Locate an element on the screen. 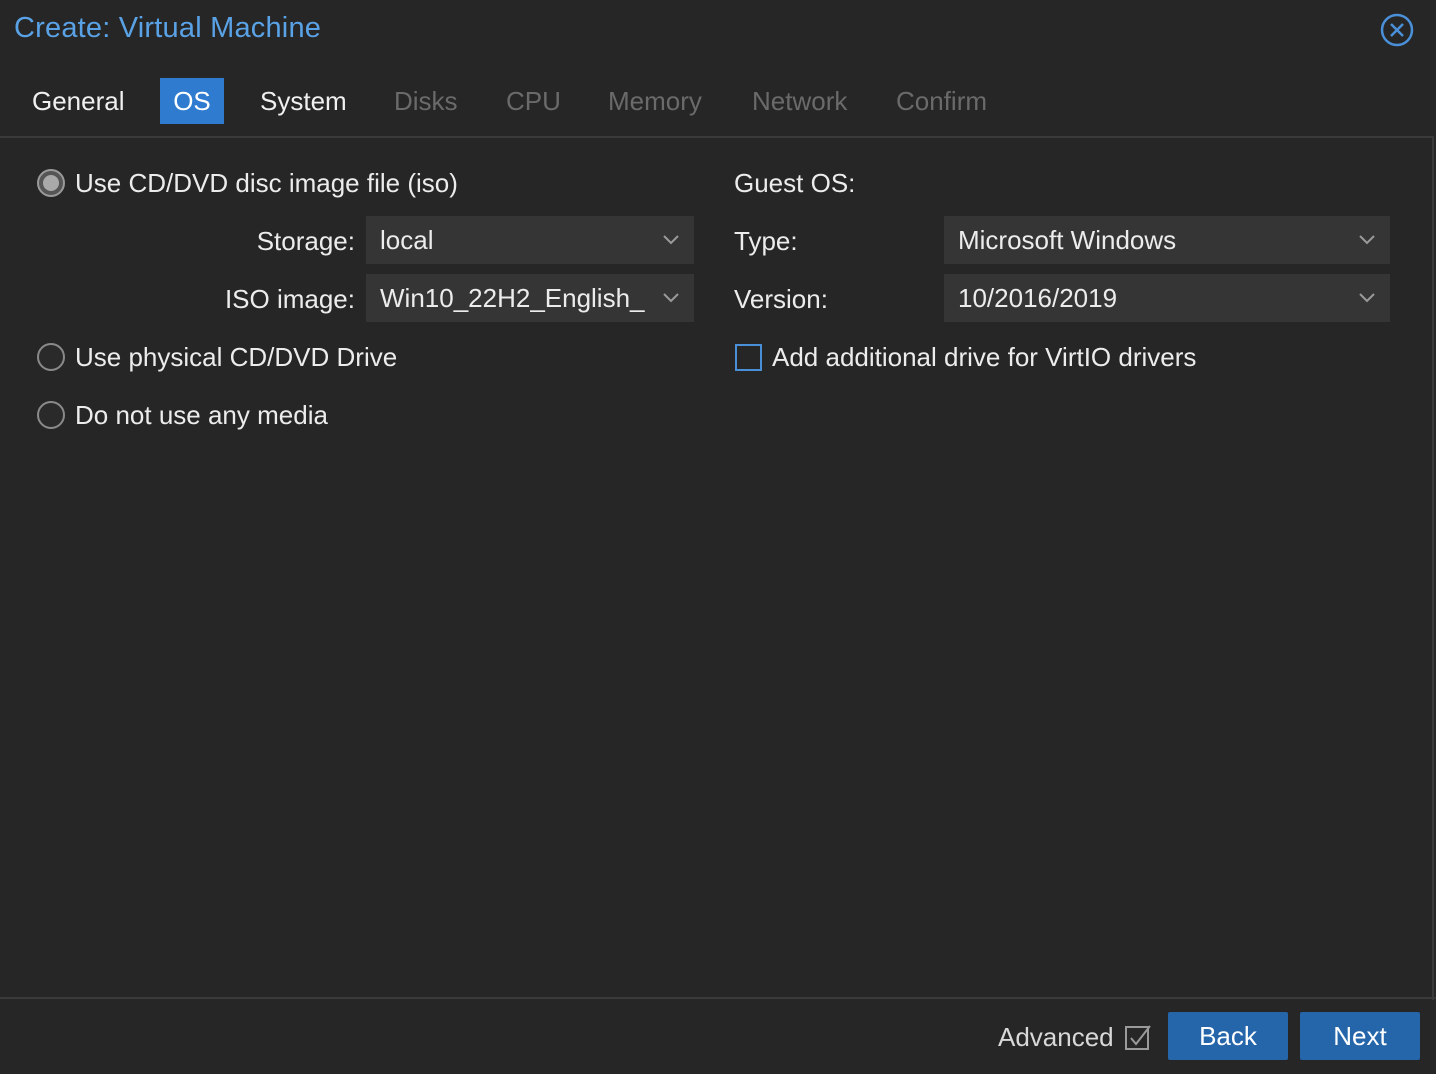 The height and width of the screenshot is (1074, 1436). no-media-radio-label: Do not use any media is located at coordinates (201, 414).